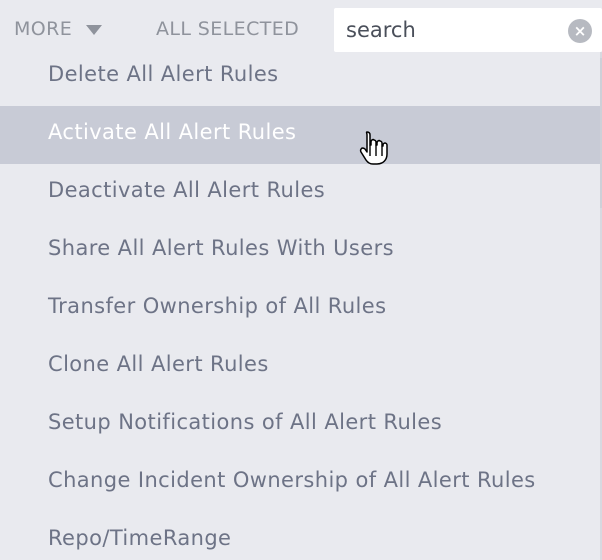 This screenshot has width=602, height=560. Describe the element at coordinates (140, 538) in the screenshot. I see `menu-item-label: Repo/TimeRange` at that location.